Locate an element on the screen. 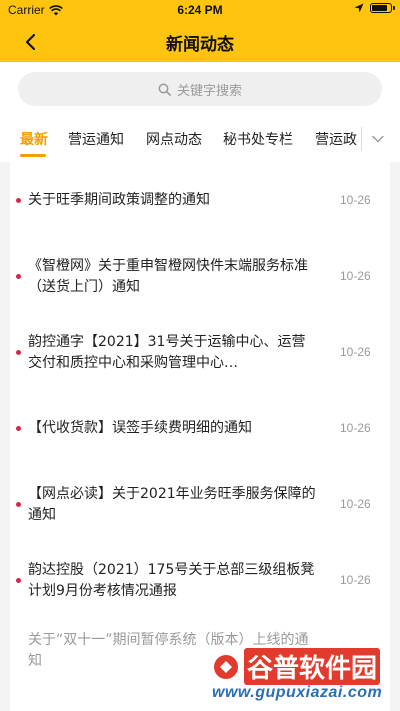  status-right is located at coordinates (374, 8).